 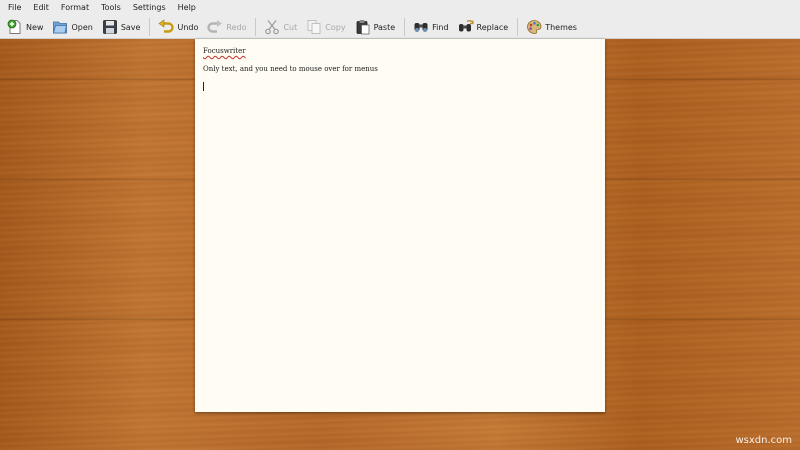 What do you see at coordinates (82, 27) in the screenshot?
I see `open-label: Open` at bounding box center [82, 27].